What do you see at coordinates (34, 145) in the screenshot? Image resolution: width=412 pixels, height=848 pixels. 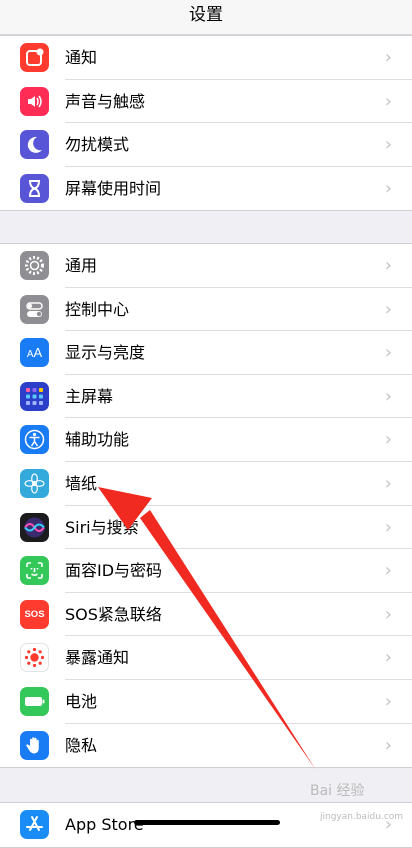 I see `moon-icon` at bounding box center [34, 145].